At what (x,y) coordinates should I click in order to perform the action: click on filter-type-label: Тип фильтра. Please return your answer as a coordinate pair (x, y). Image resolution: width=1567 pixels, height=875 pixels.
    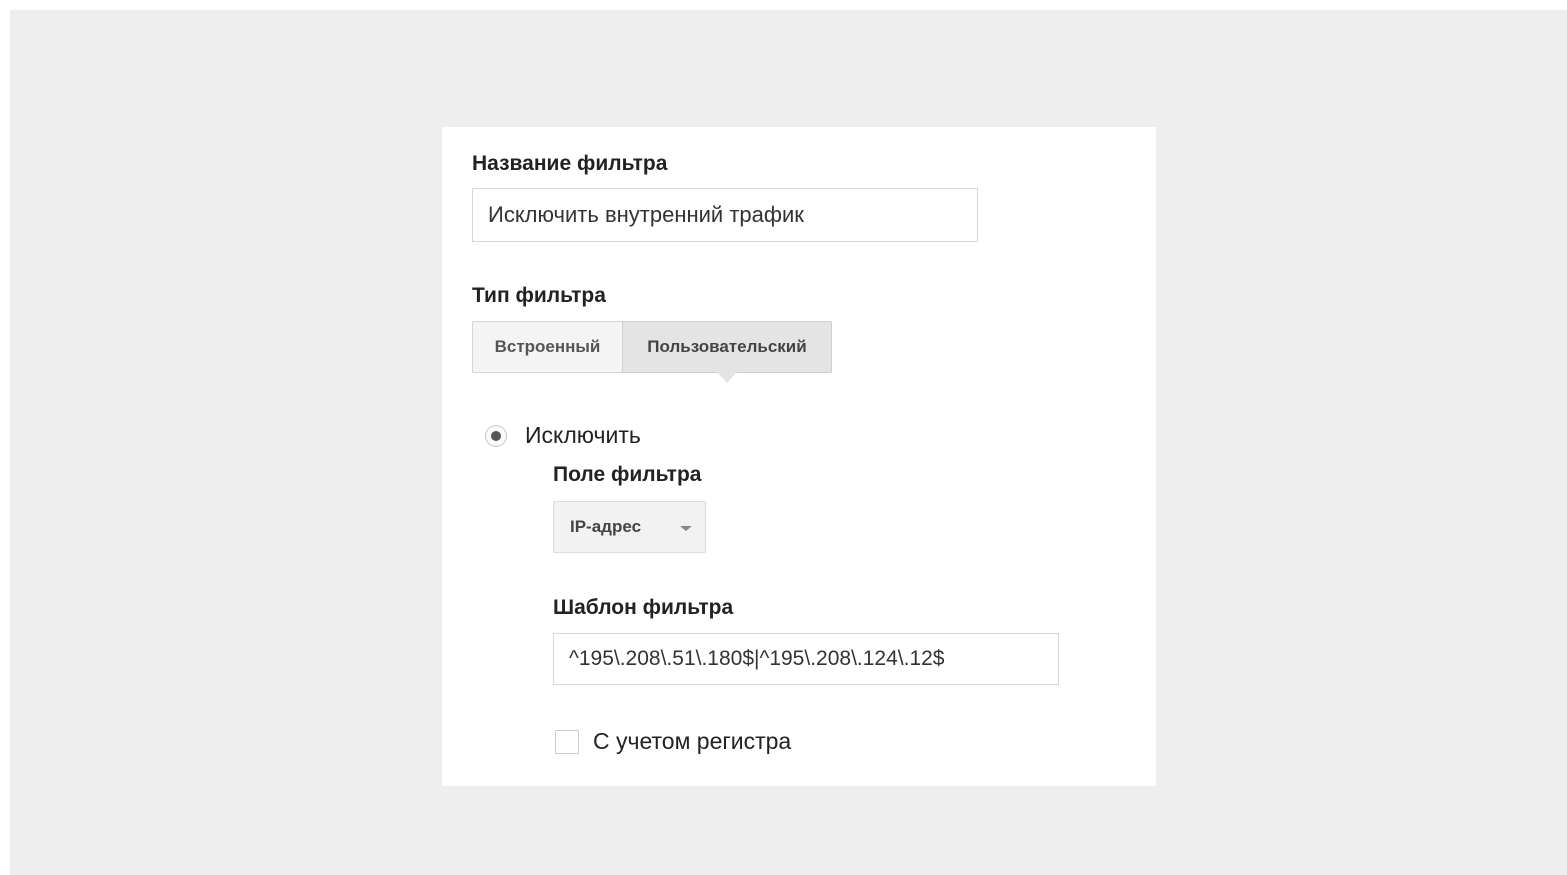
    Looking at the image, I should click on (539, 295).